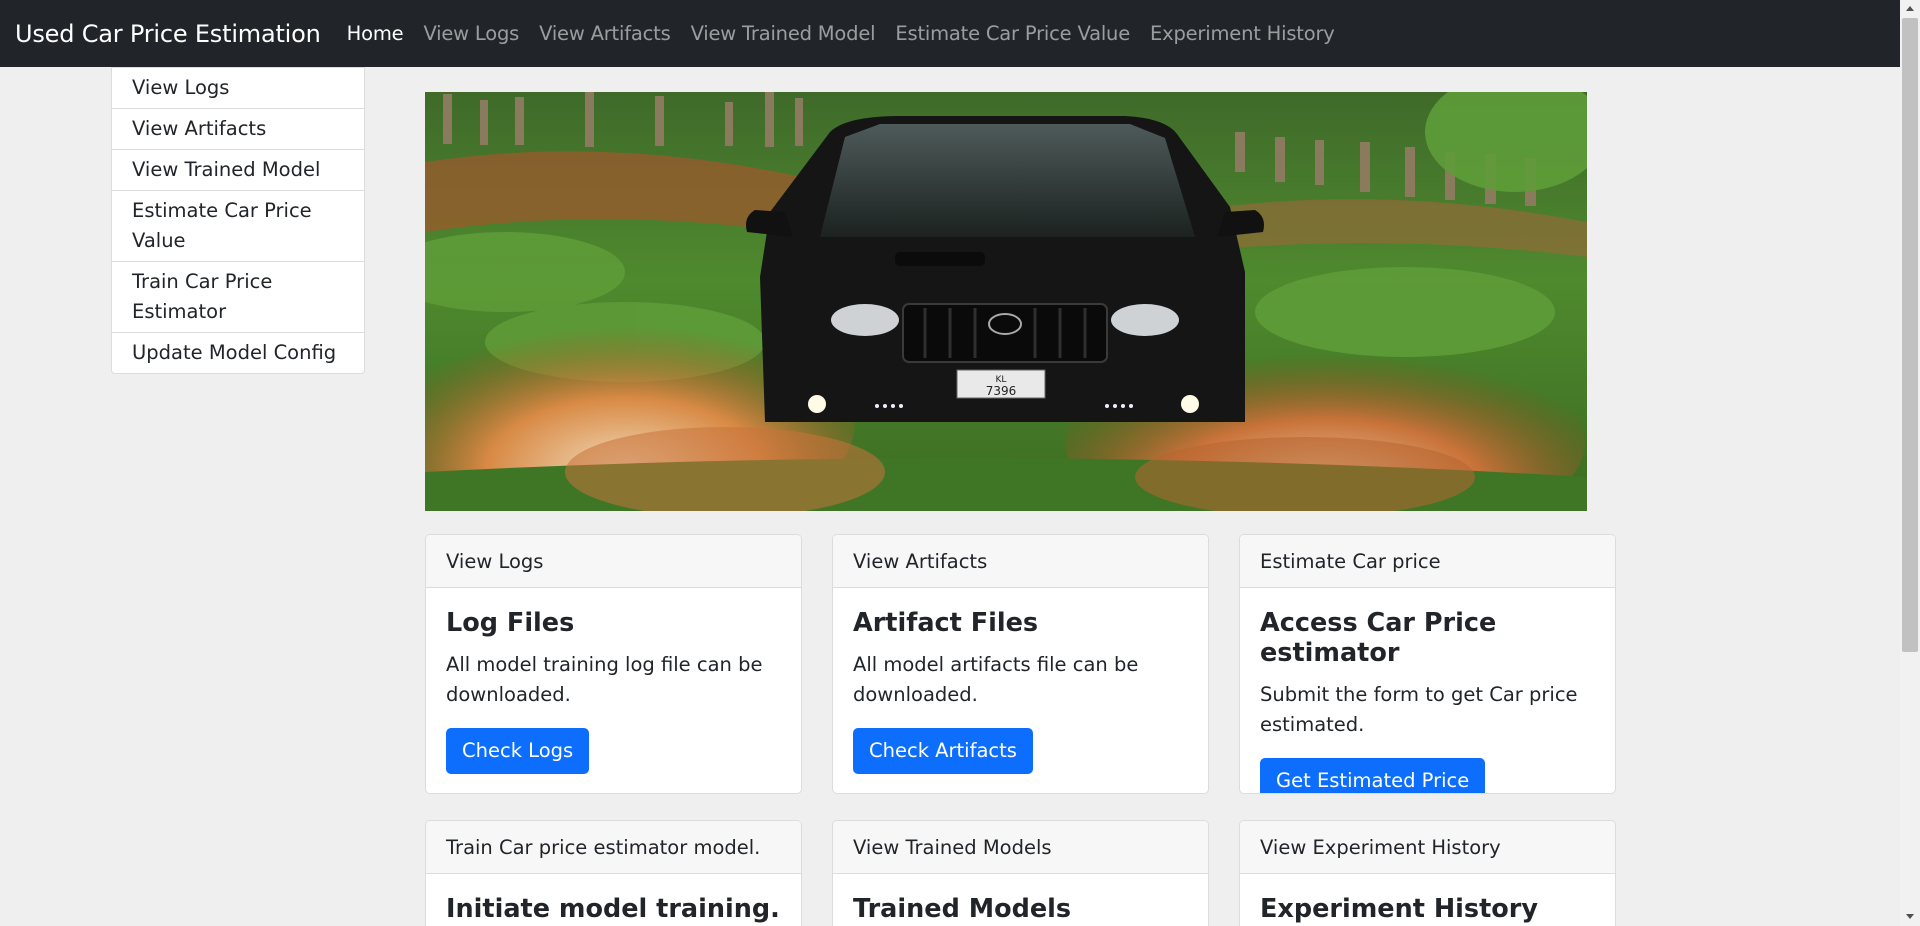  I want to click on card-title: Initiate model training., so click(613, 909).